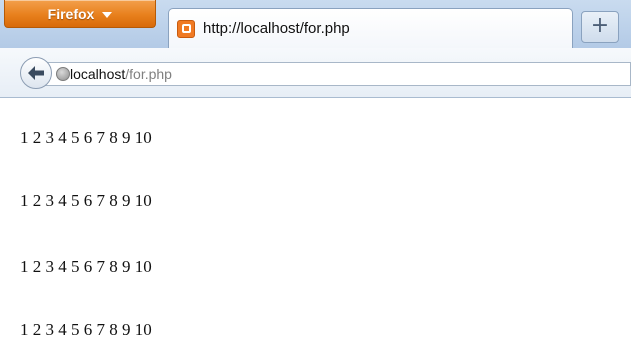 The image size is (631, 342). I want to click on firefox-menu-button: Firefox, so click(80, 14).